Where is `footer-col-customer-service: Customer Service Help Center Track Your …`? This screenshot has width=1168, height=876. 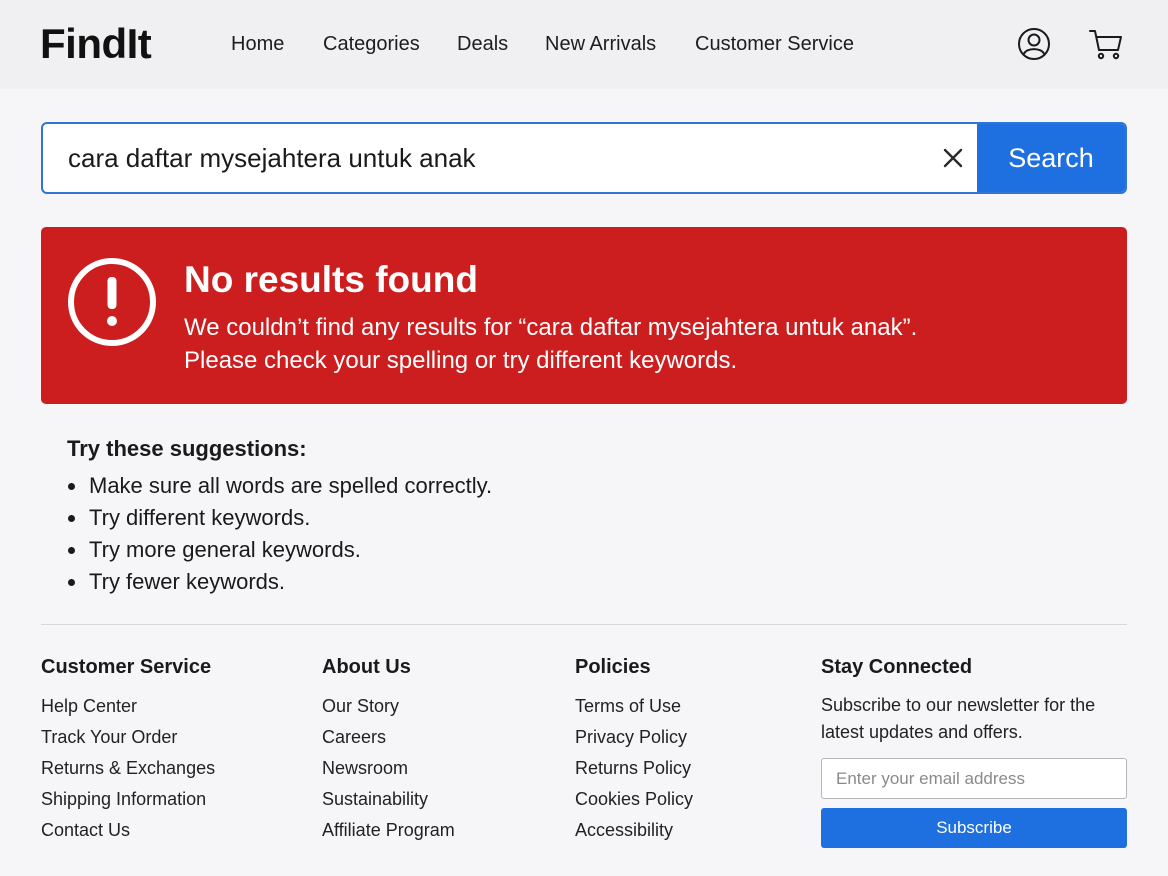 footer-col-customer-service: Customer Service Help Center Track Your … is located at coordinates (128, 753).